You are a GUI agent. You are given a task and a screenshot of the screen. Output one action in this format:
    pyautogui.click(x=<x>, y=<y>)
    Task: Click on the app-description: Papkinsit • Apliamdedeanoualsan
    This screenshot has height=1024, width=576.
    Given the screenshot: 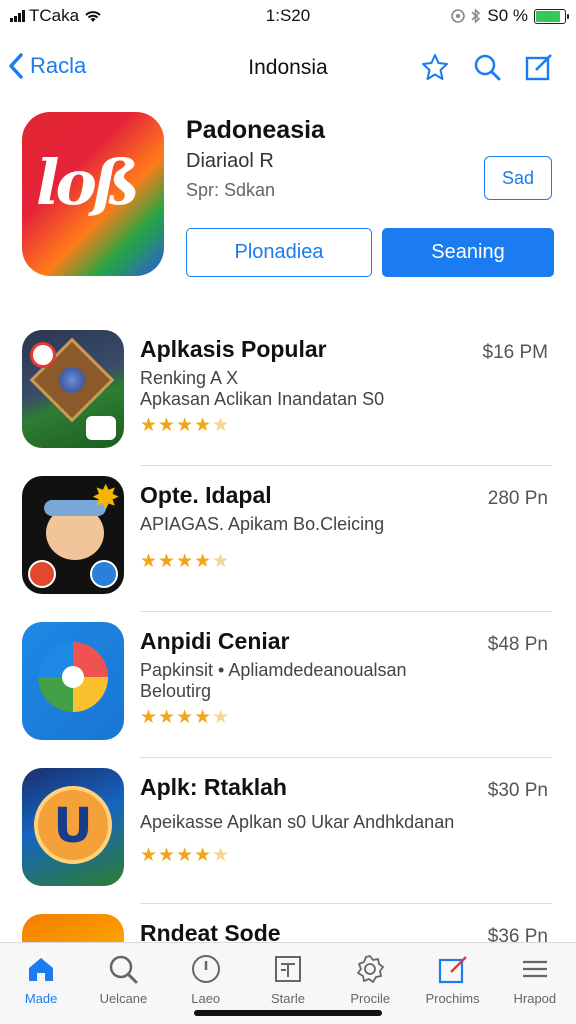 What is the action you would take?
    pyautogui.click(x=273, y=670)
    